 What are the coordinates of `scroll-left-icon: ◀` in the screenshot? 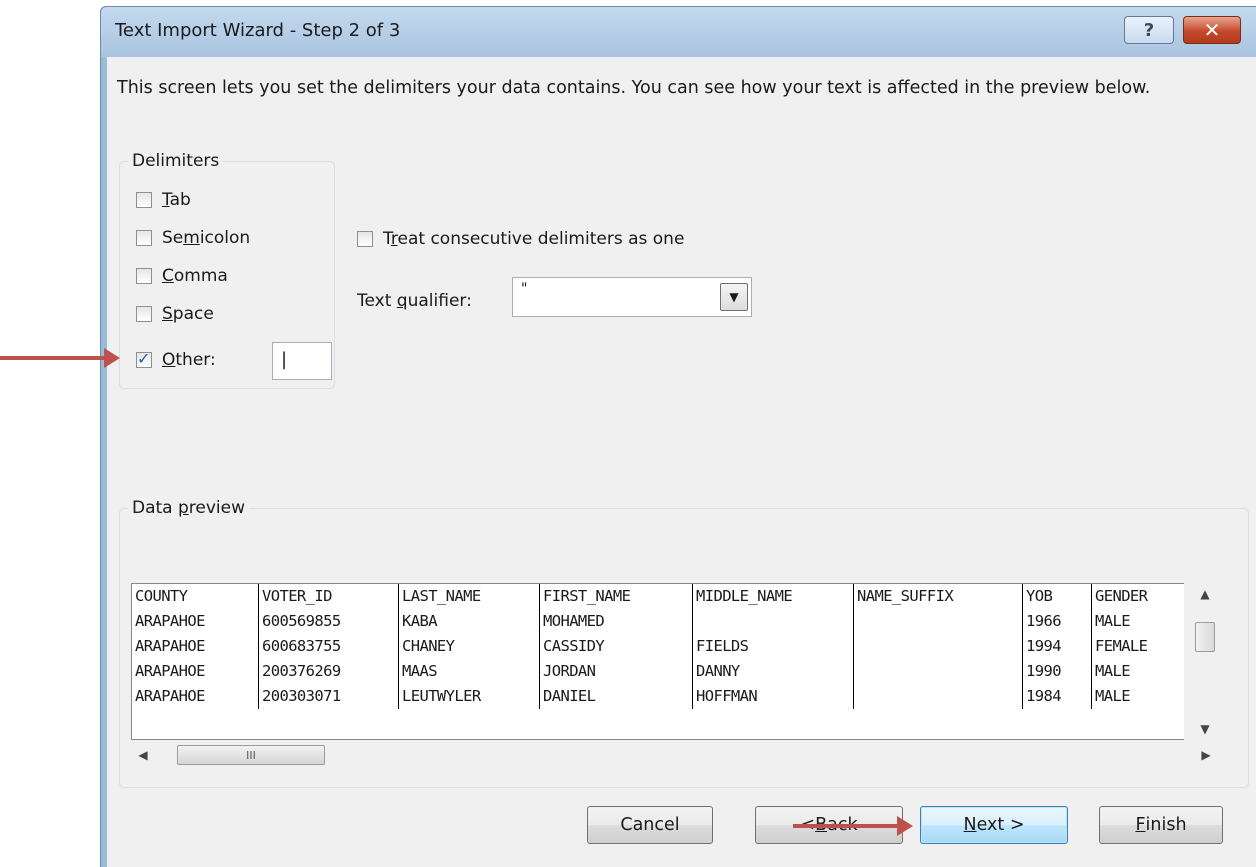 It's located at (143, 755).